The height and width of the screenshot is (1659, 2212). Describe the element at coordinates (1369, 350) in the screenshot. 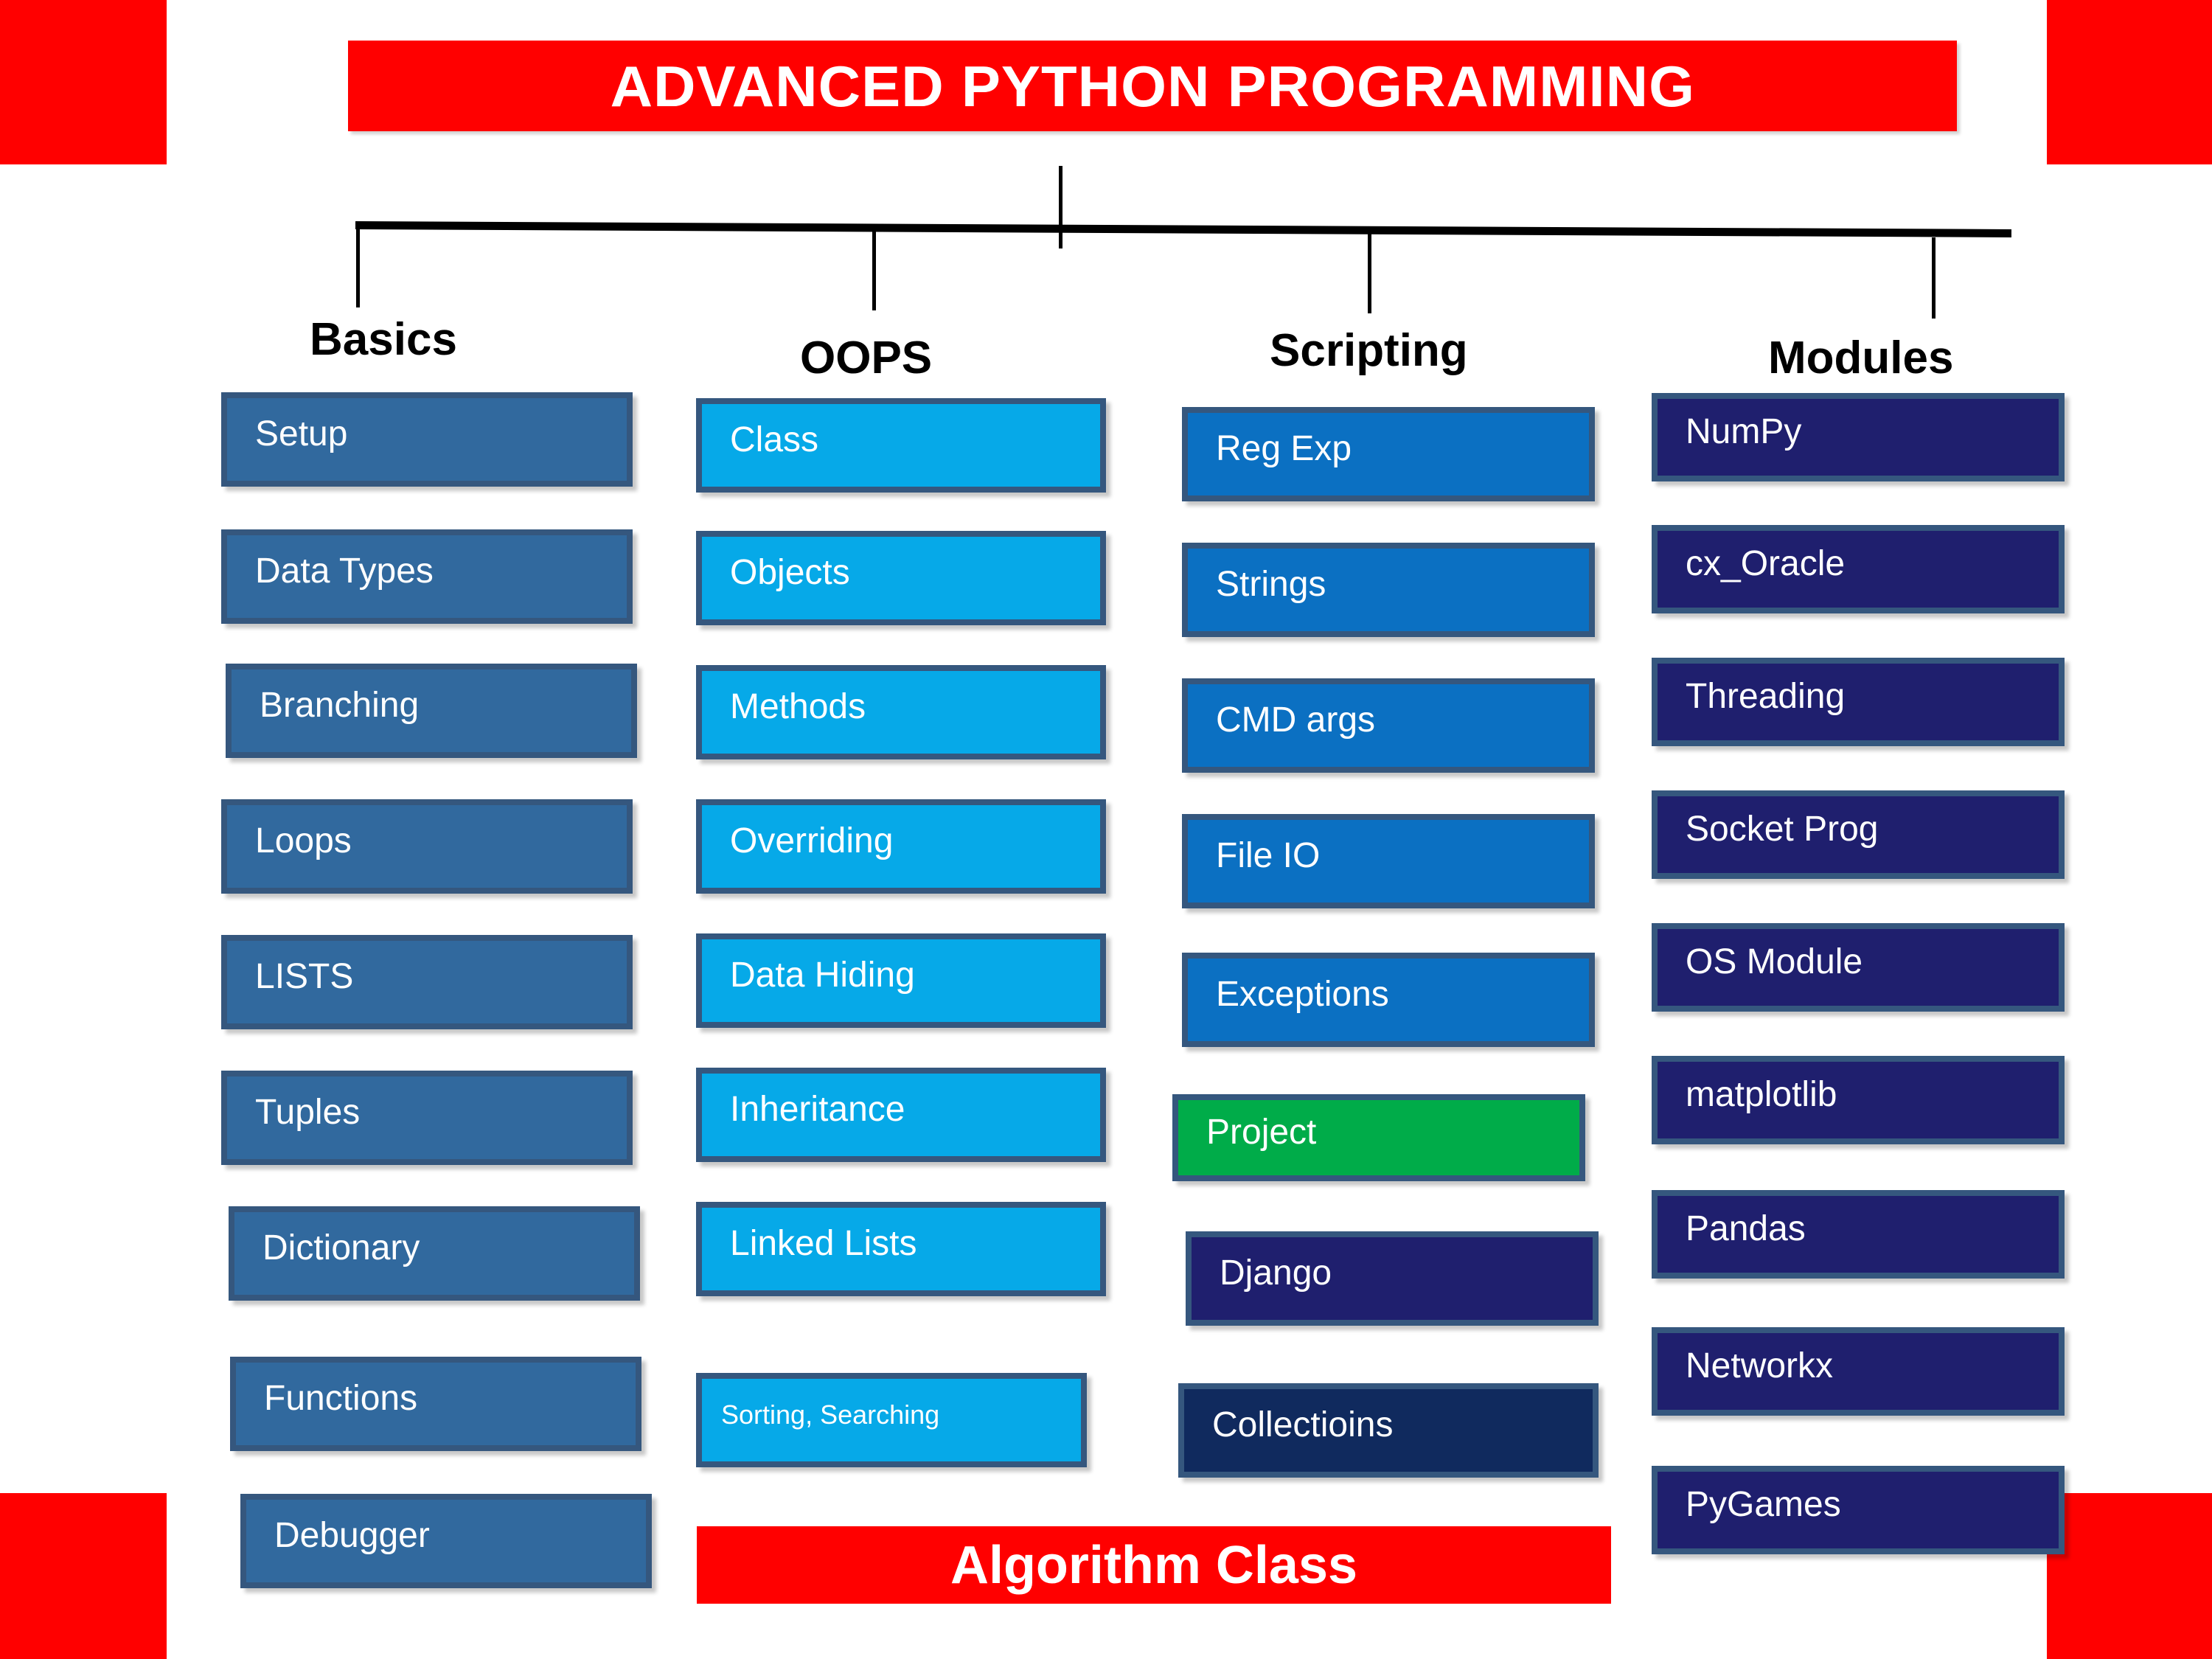

I see `column-header-scripting: Scripting` at that location.